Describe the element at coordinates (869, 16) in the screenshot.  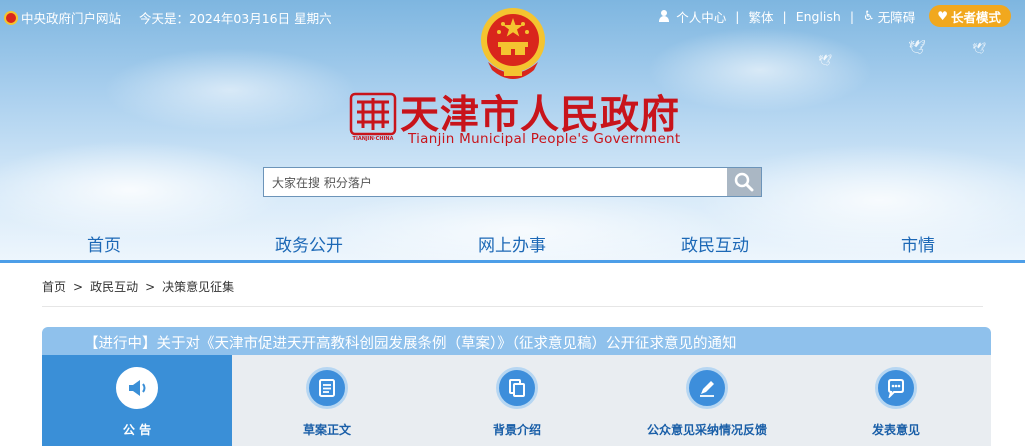
I see `wheelchair-icon: ♿` at that location.